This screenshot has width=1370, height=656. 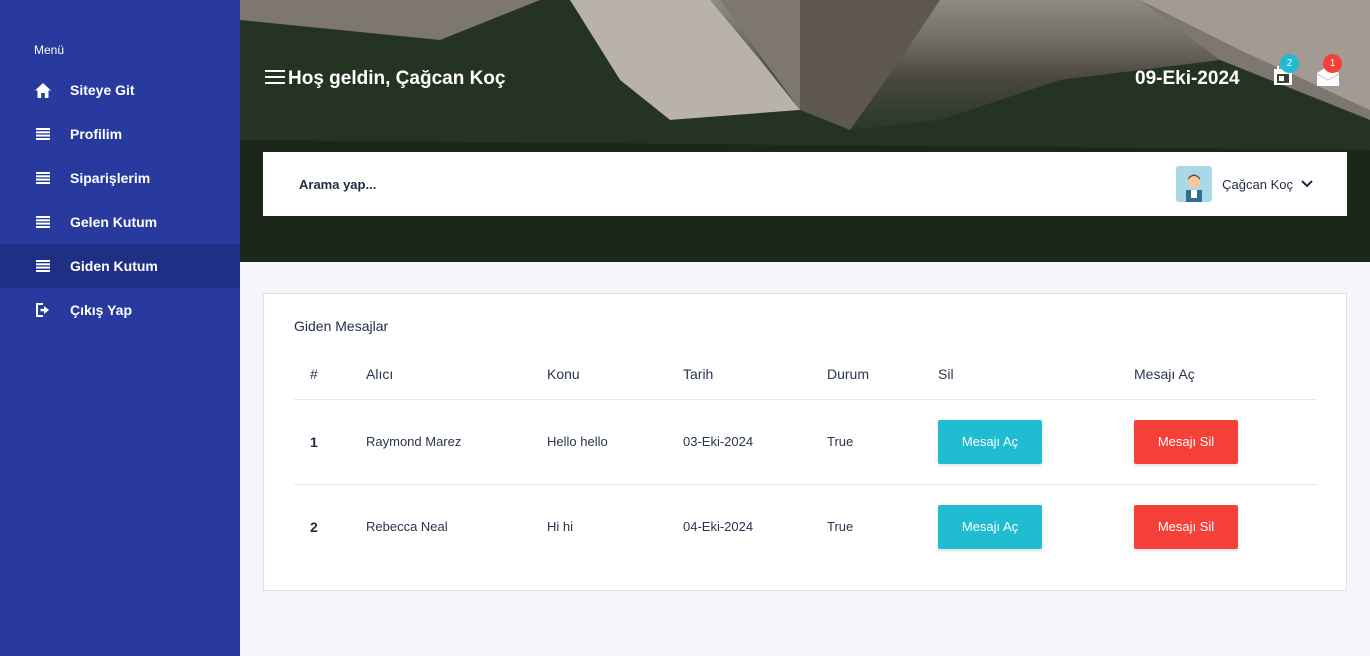 I want to click on sidebar-item-cikis-yap: Çıkış Yap, so click(x=120, y=310).